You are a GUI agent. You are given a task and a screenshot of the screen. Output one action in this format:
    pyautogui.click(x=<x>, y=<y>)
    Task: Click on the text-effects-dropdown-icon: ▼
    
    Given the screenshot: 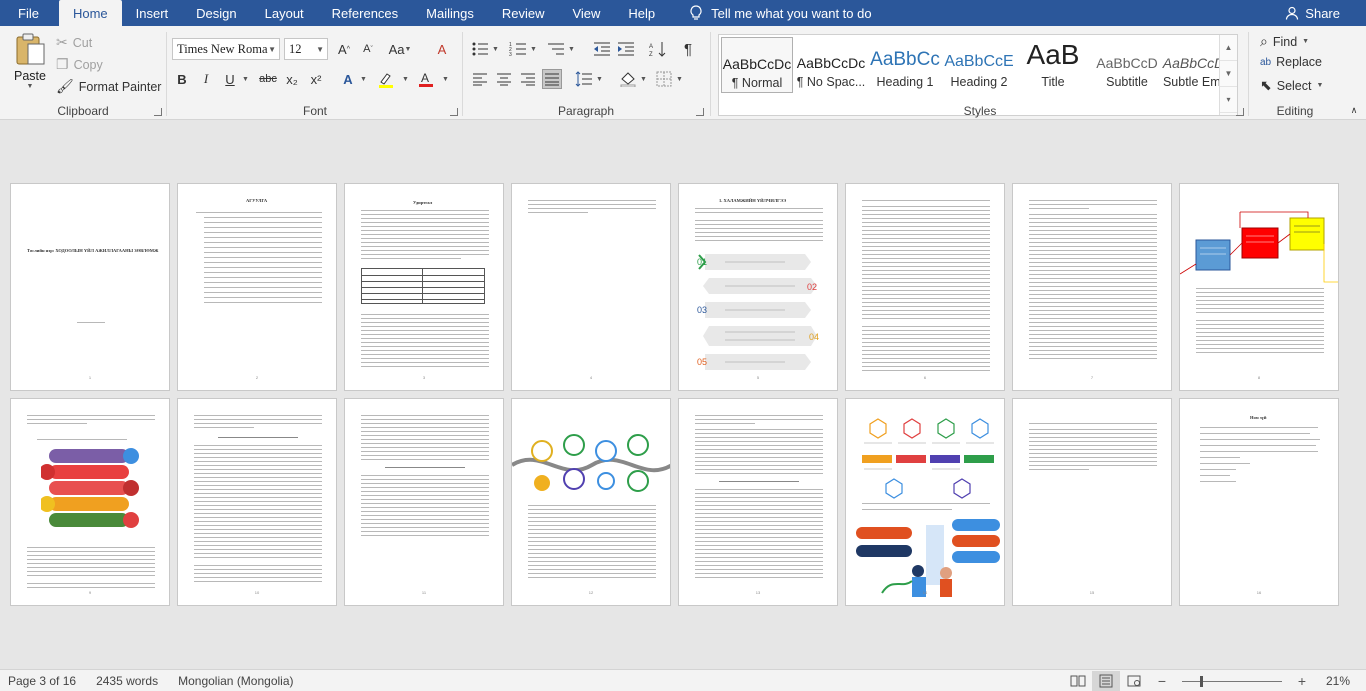 What is the action you would take?
    pyautogui.click(x=363, y=79)
    